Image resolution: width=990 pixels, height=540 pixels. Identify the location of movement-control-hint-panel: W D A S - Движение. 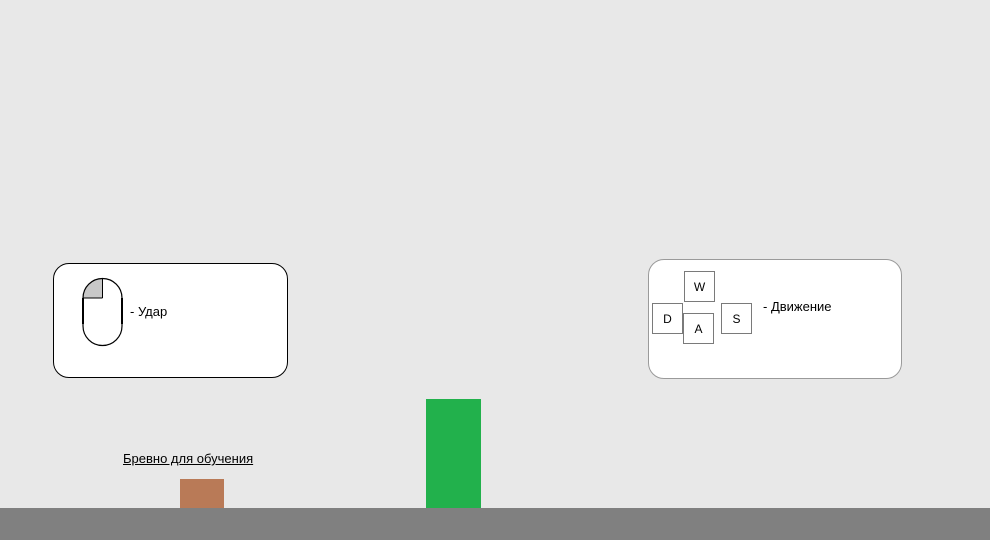
(775, 319).